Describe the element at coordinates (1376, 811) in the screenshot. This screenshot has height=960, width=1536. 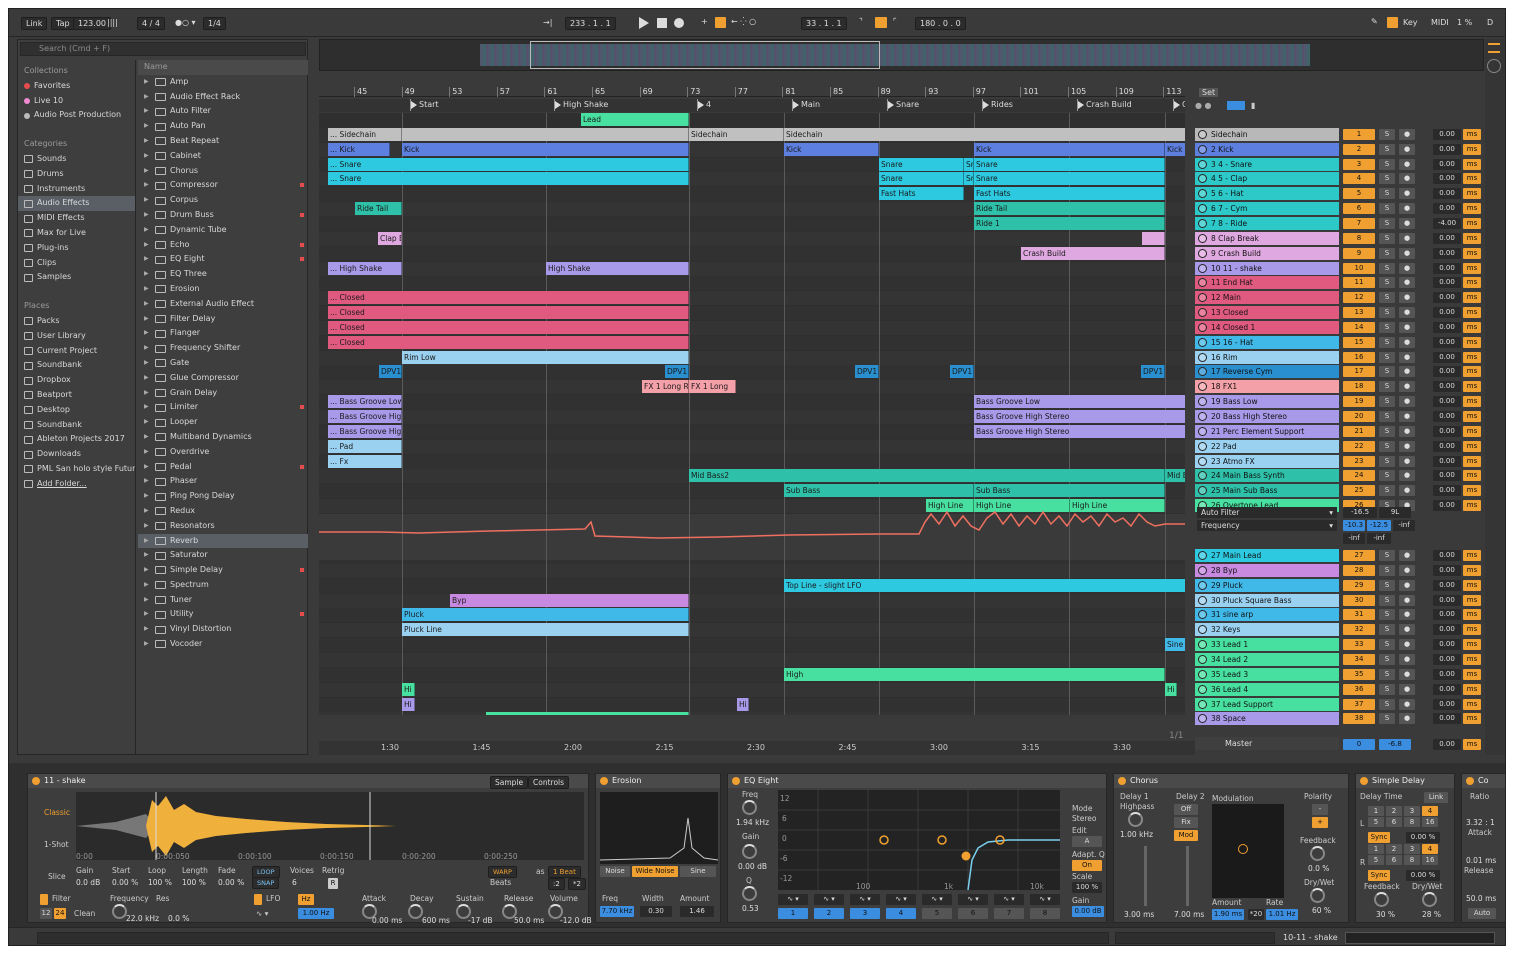
I see `delay-beat-button: 1` at that location.